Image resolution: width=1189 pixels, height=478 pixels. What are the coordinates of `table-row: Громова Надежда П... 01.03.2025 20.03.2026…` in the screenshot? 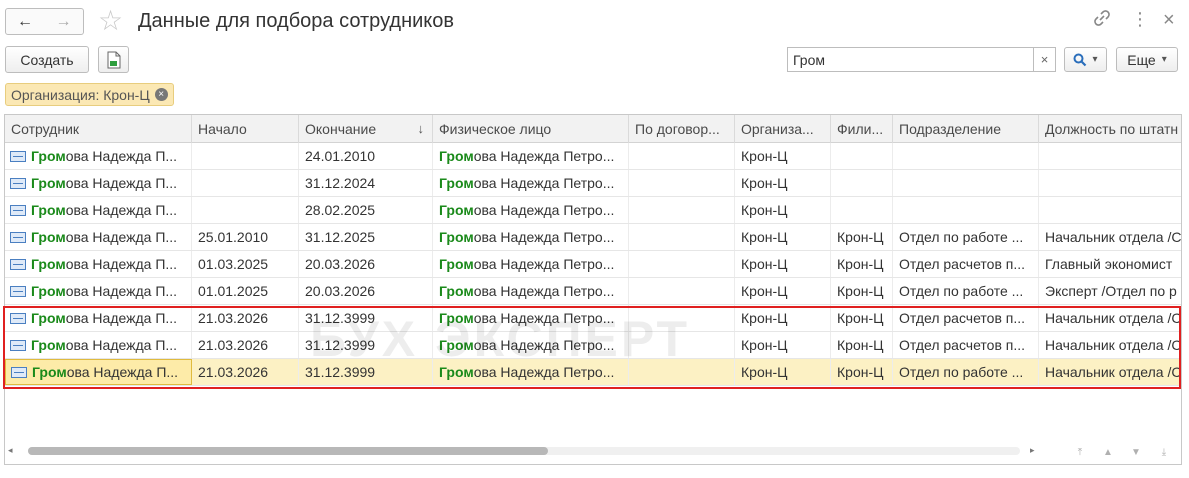 It's located at (593, 264).